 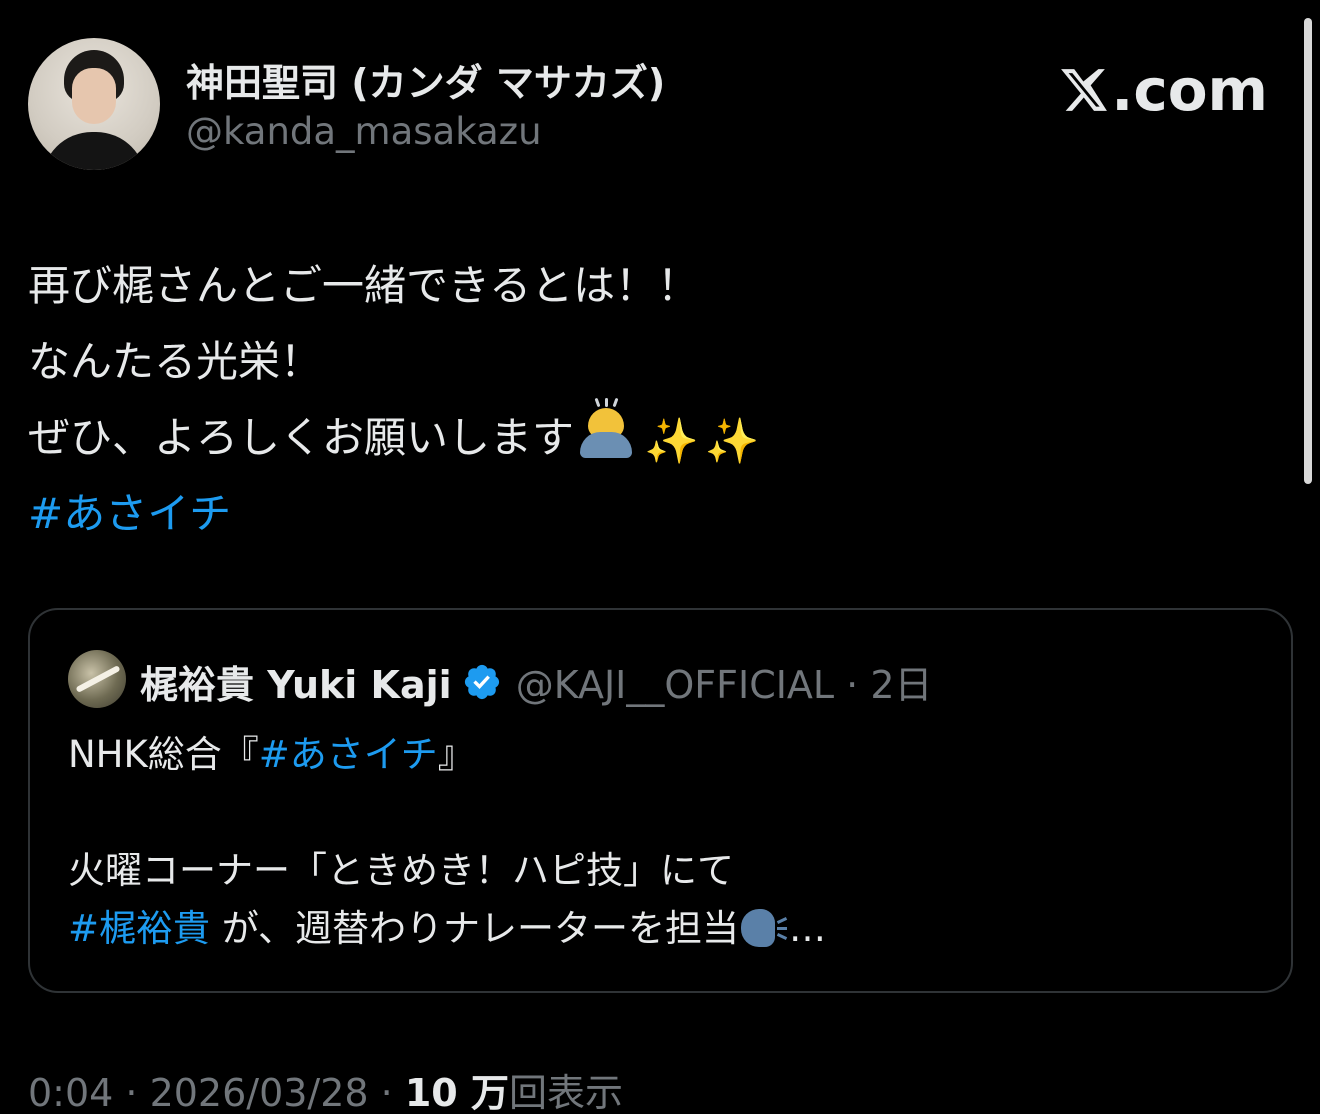 What do you see at coordinates (425, 79) in the screenshot?
I see `author-display-name: 神田聖司 (カンダ マサカズ)` at bounding box center [425, 79].